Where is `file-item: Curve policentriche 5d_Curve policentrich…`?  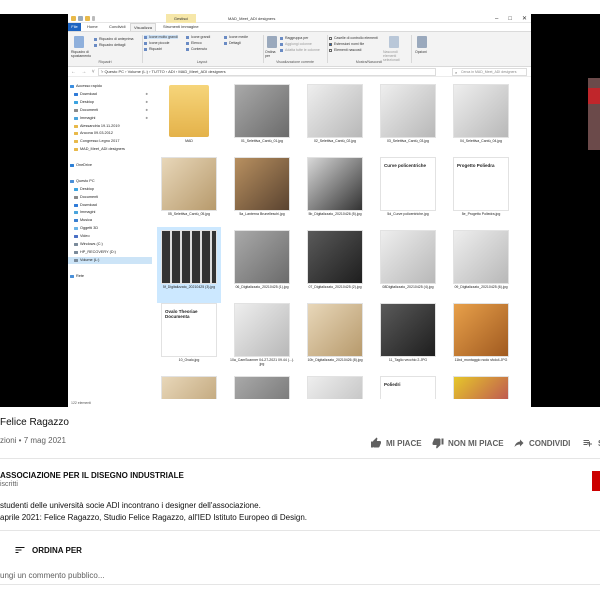
file-item: Curve policentriche 5d_Curve policentrich… is located at coordinates (408, 192).